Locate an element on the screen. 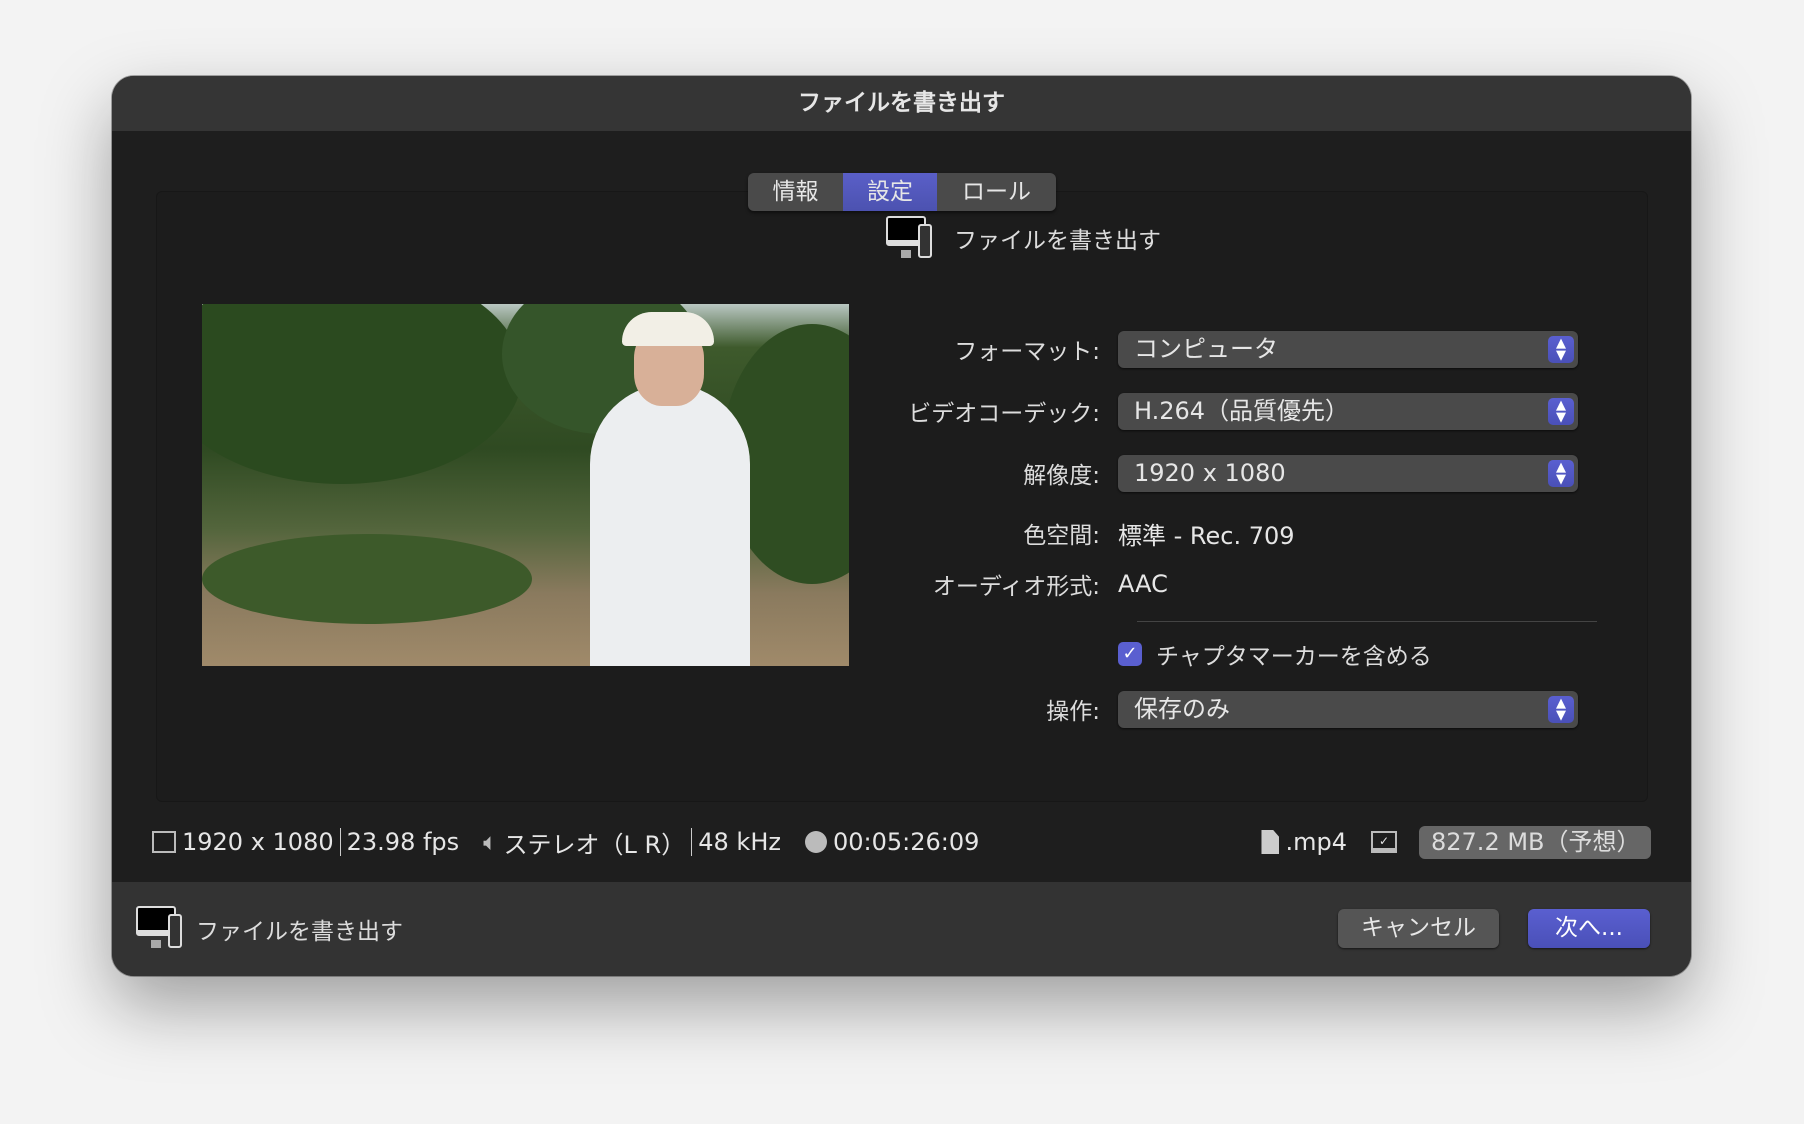 The width and height of the screenshot is (1804, 1124). codec-label: ビデオコーデック: is located at coordinates (1004, 414).